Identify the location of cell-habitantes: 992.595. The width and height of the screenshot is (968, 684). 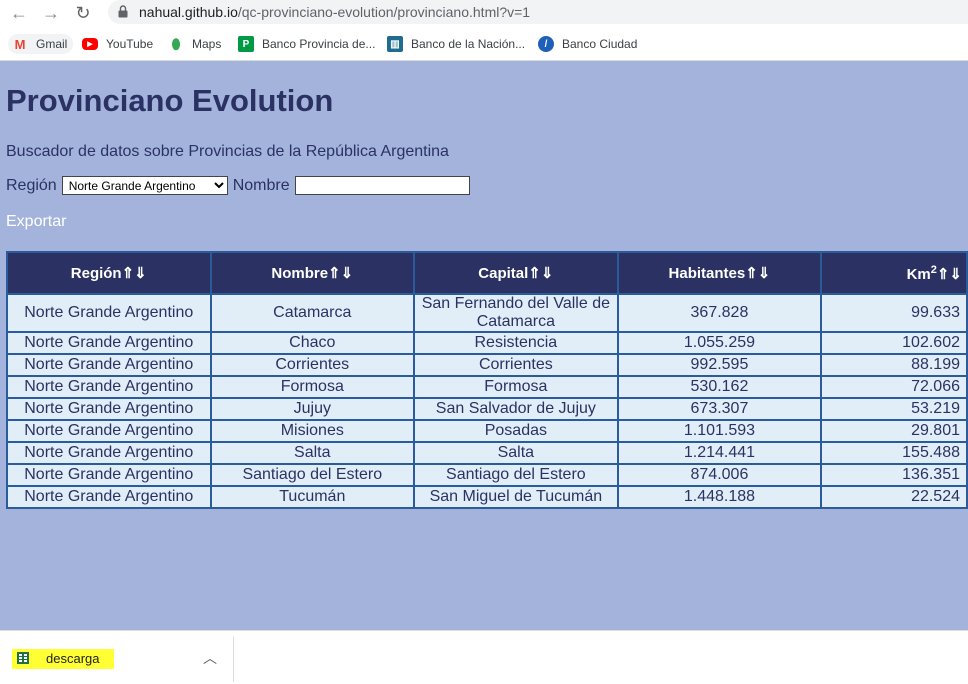
(719, 365).